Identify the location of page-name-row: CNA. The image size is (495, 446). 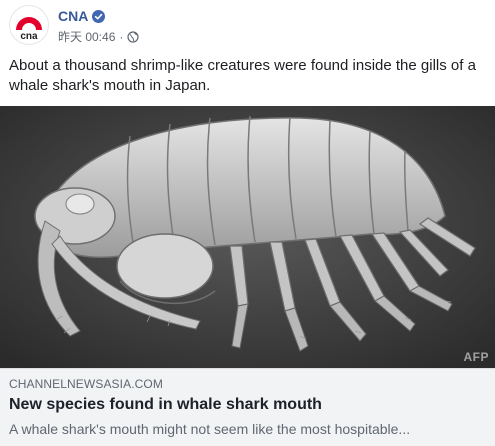
(82, 16).